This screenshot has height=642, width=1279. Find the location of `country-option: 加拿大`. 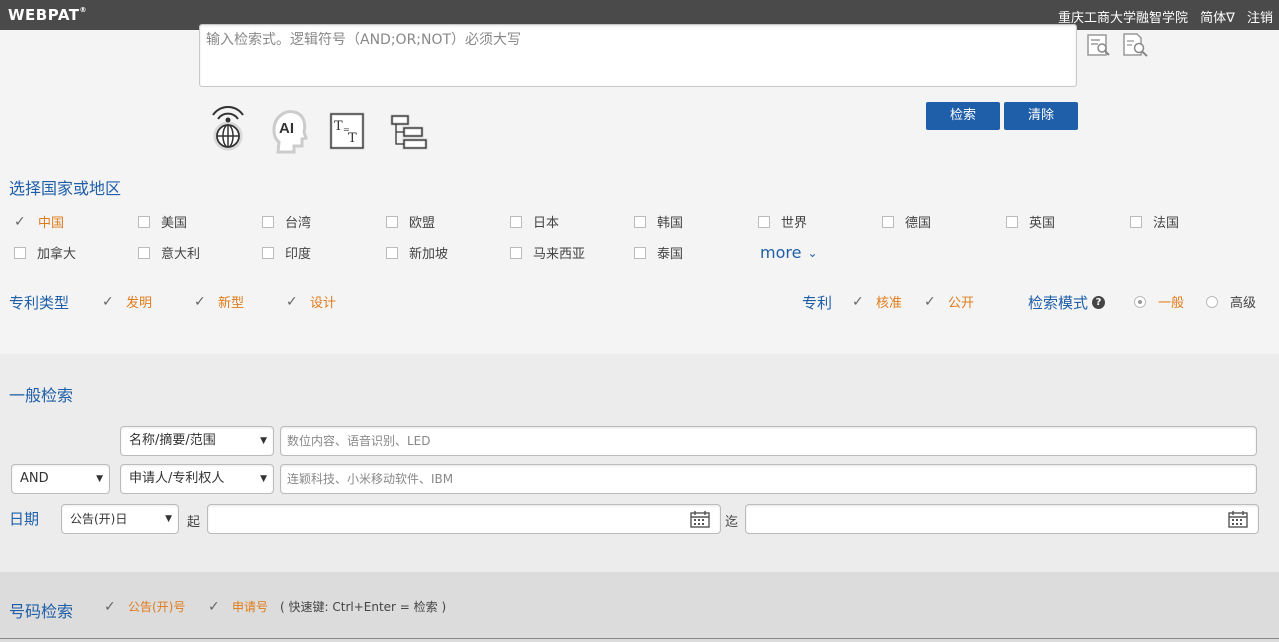

country-option: 加拿大 is located at coordinates (45, 252).